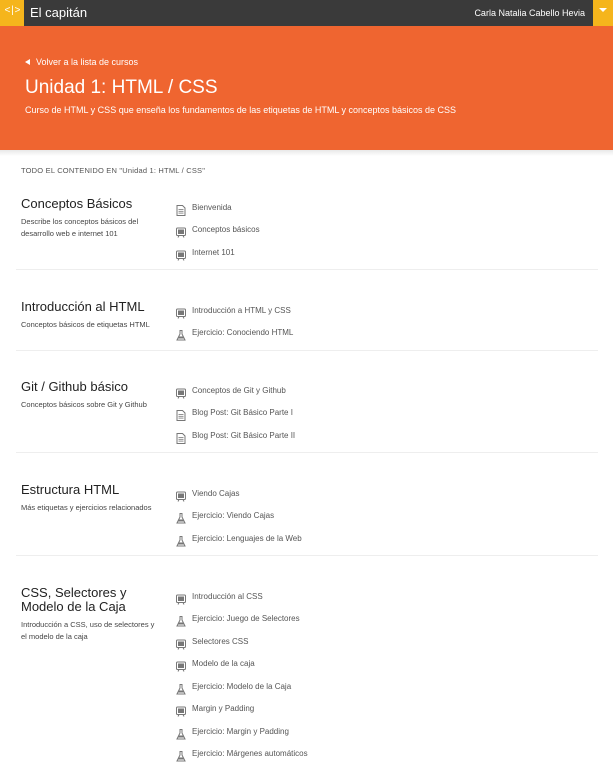 The width and height of the screenshot is (613, 769). Describe the element at coordinates (247, 538) in the screenshot. I see `lesson-label: Ejercicio: Lenguajes de la Web` at that location.